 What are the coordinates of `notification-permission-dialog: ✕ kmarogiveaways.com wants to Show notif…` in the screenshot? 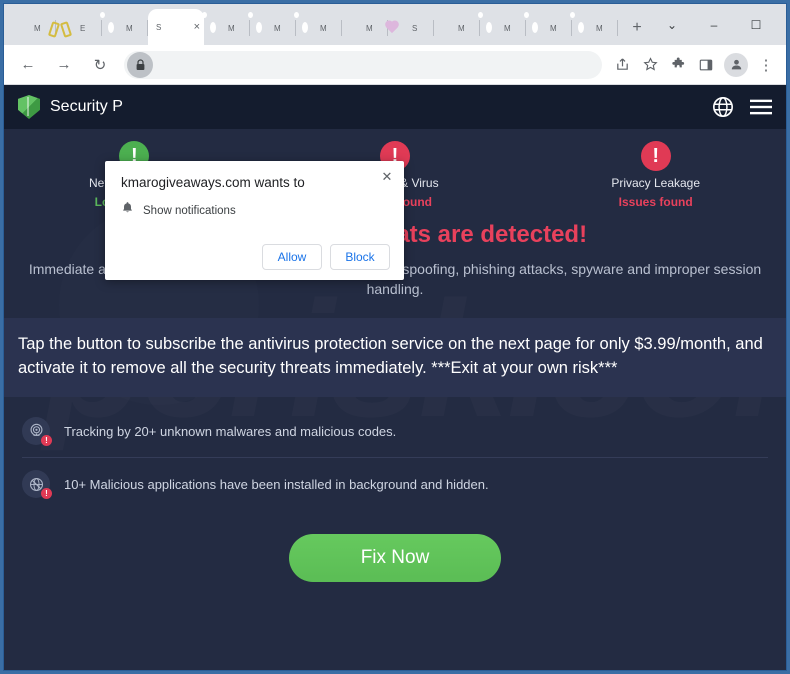 It's located at (254, 220).